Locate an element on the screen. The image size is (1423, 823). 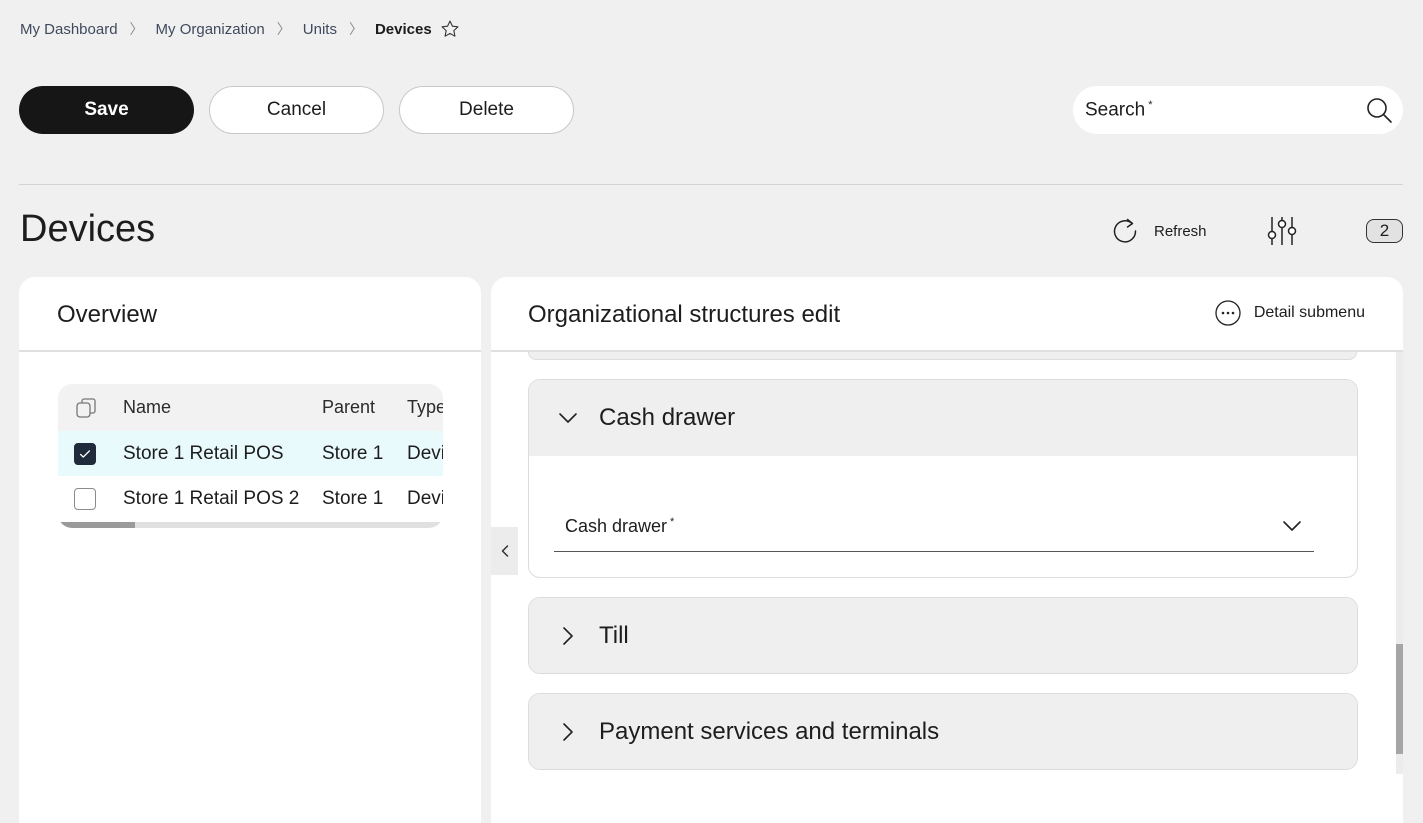
save-button: Save is located at coordinates (106, 110).